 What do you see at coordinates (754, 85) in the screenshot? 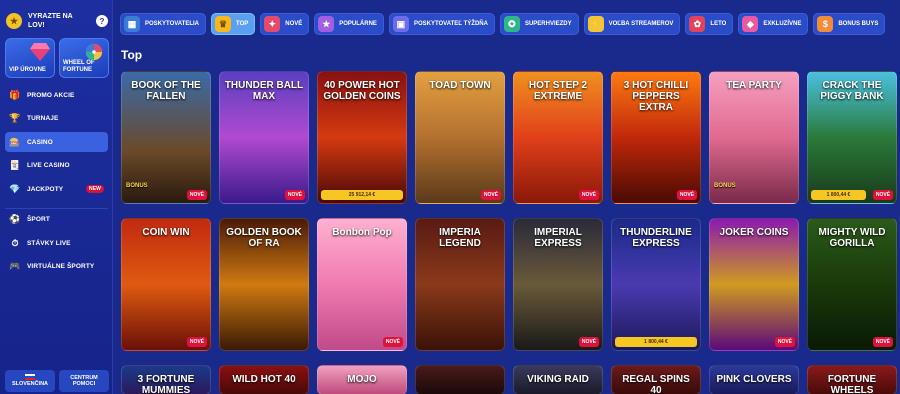
I see `game-title: TEA PARTY` at bounding box center [754, 85].